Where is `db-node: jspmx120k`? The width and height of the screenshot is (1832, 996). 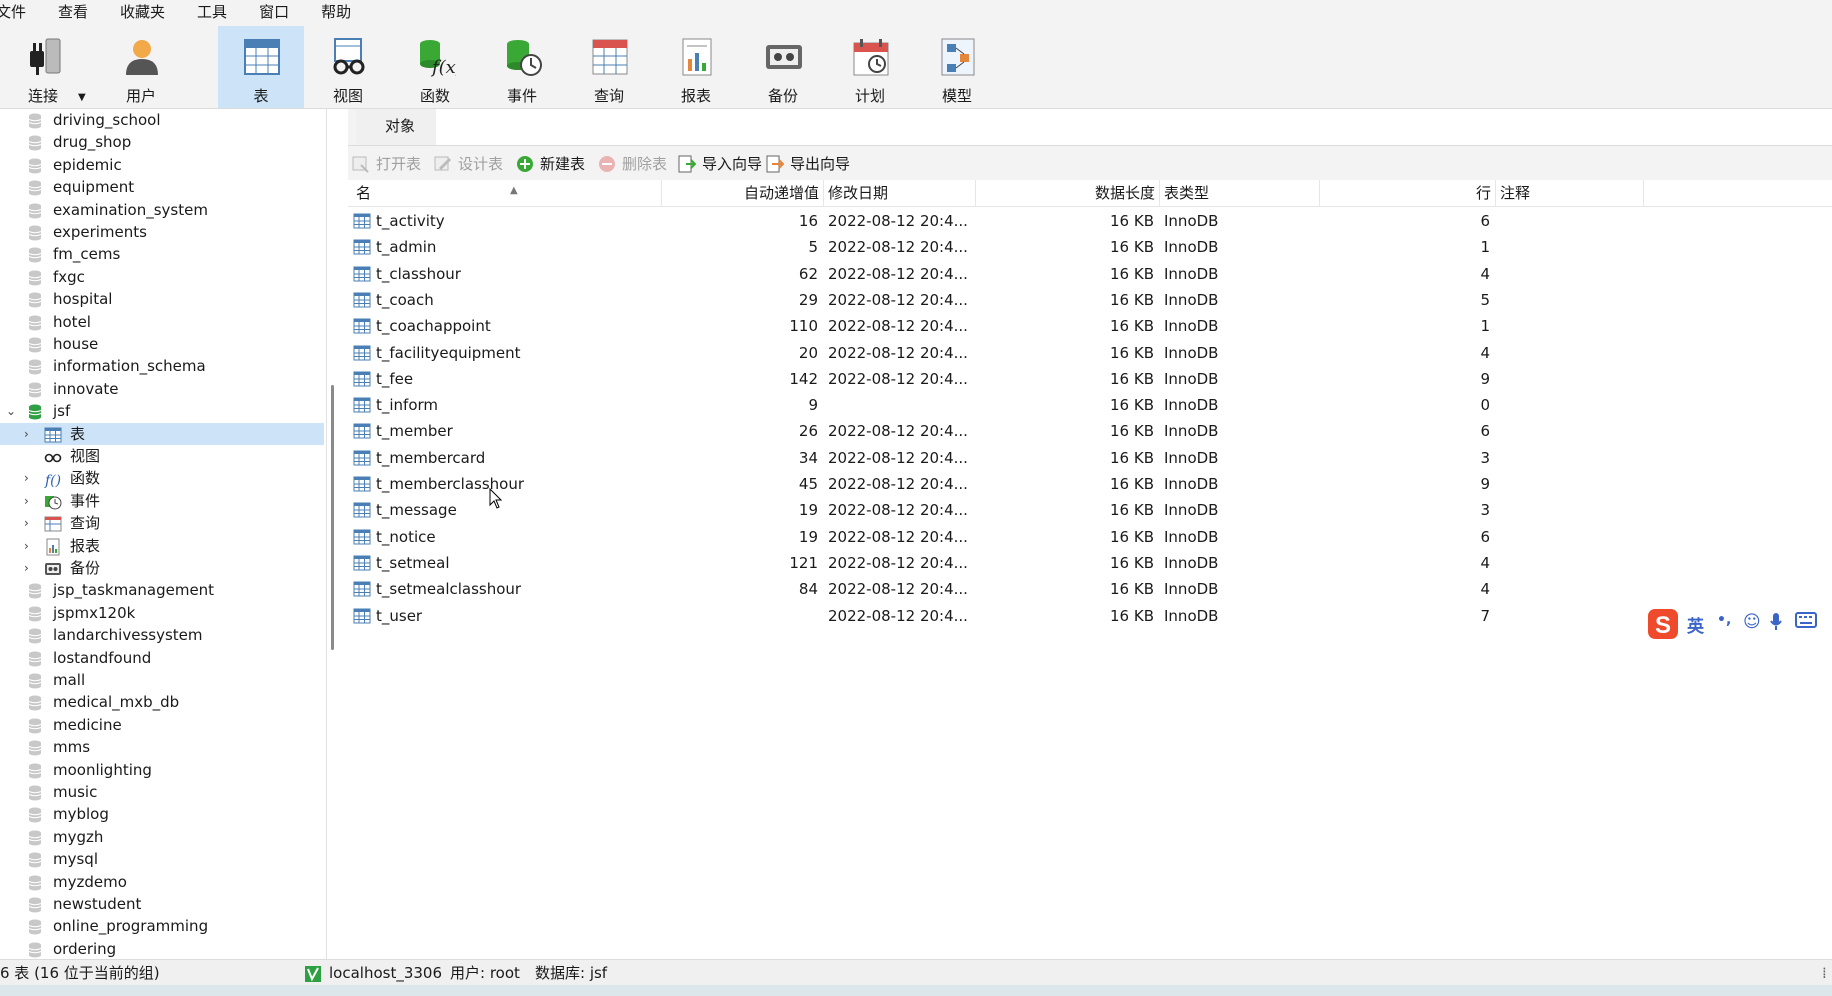 db-node: jspmx120k is located at coordinates (162, 613).